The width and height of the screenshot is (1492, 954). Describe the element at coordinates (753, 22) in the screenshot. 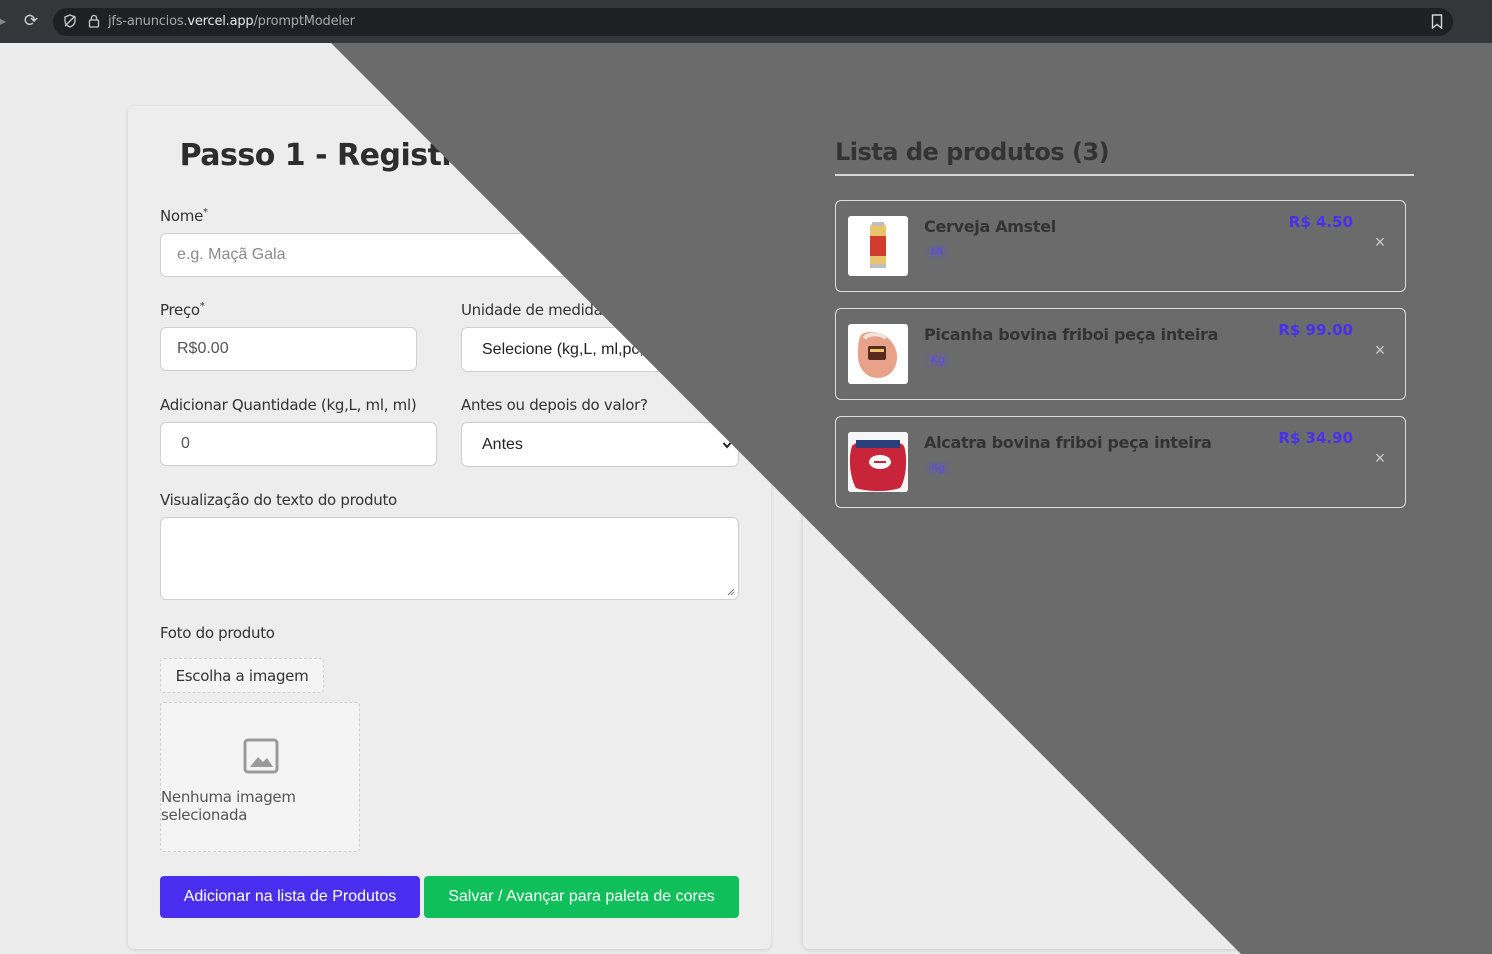

I see `address-bar: jfs-anuncios.vercel.app/promptModeler` at that location.